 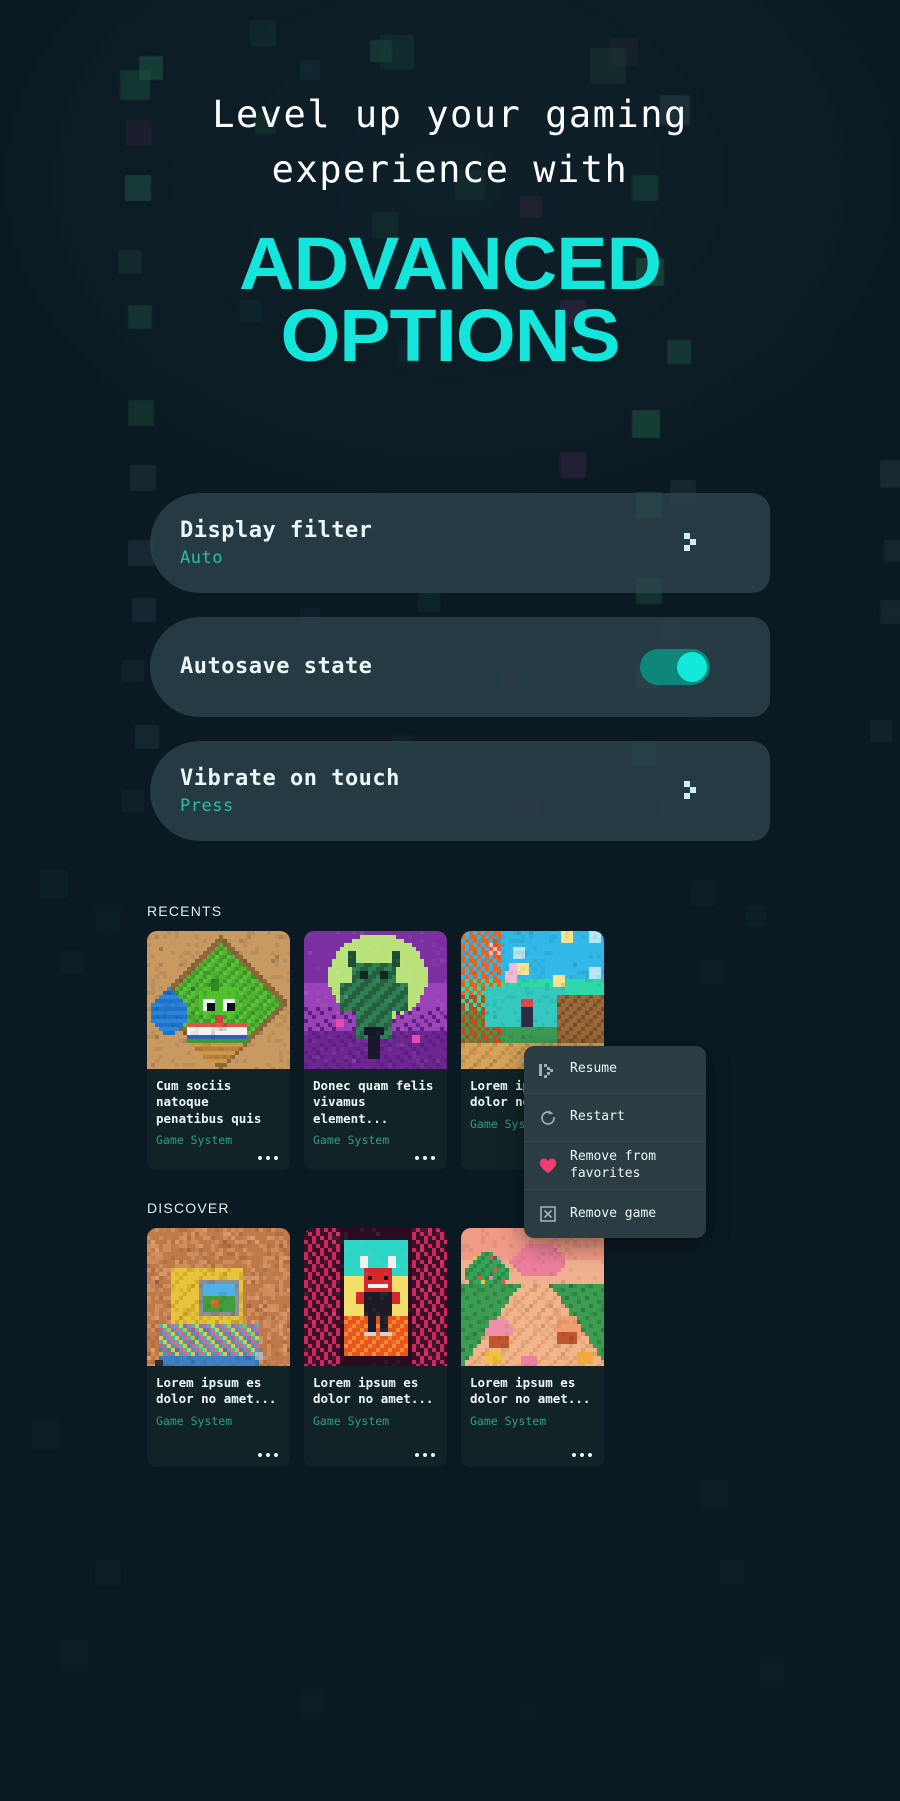 What do you see at coordinates (410, 666) in the screenshot?
I see `setting-texts: Autosave state` at bounding box center [410, 666].